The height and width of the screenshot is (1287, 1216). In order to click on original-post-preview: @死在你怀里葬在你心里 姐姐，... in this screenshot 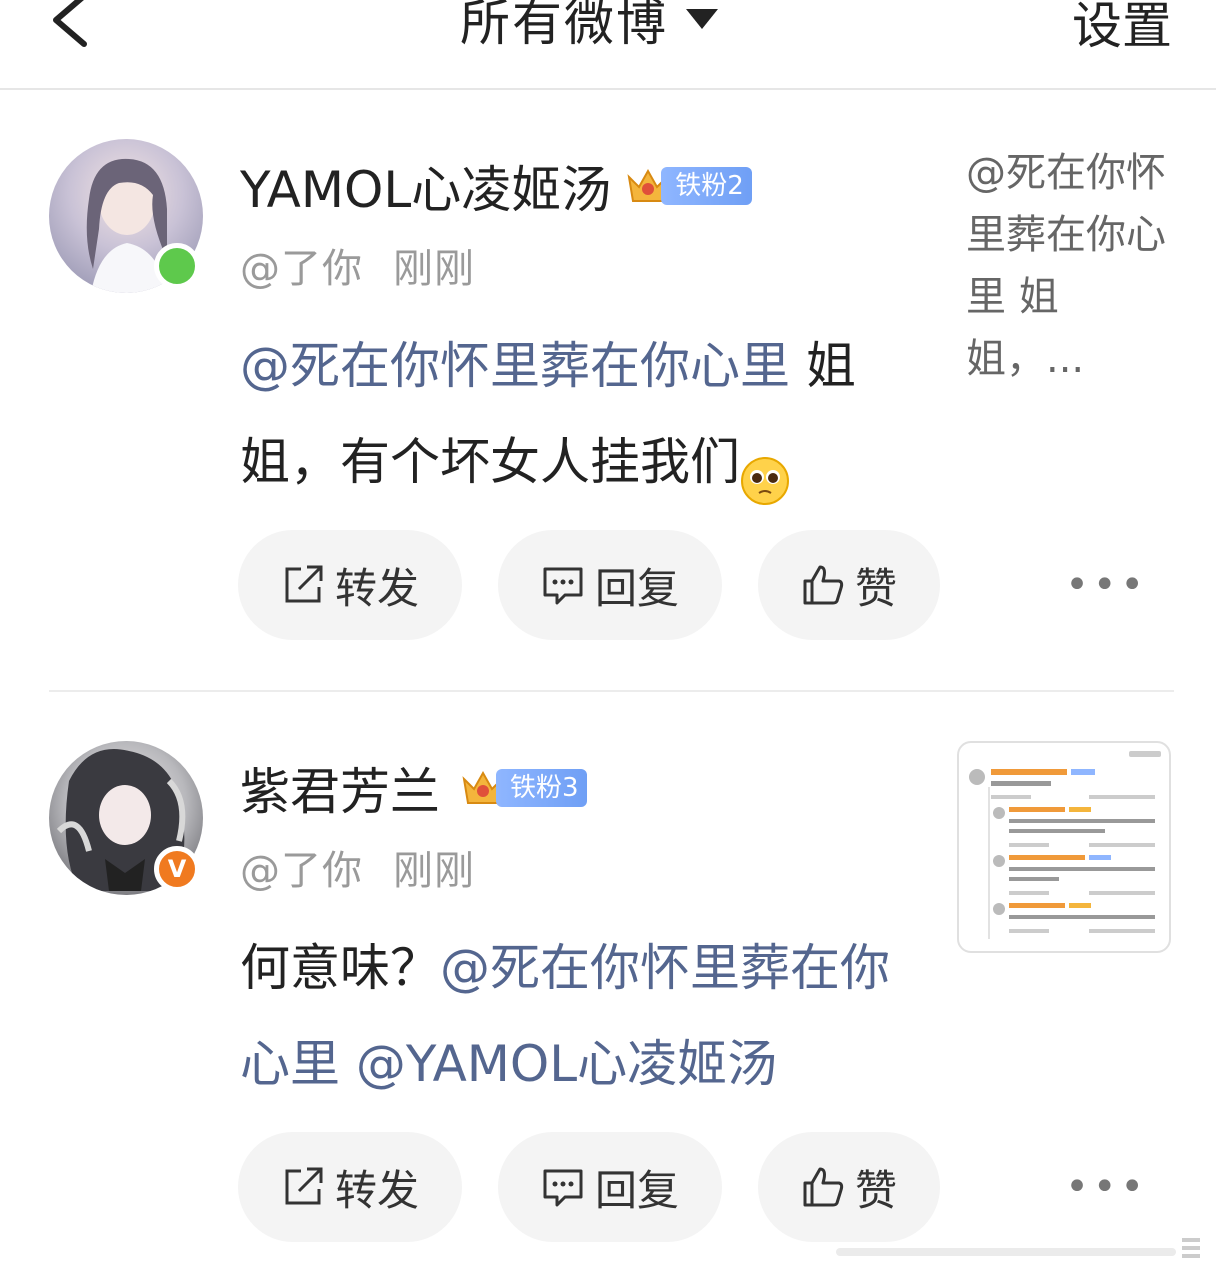, I will do `click(1071, 266)`.